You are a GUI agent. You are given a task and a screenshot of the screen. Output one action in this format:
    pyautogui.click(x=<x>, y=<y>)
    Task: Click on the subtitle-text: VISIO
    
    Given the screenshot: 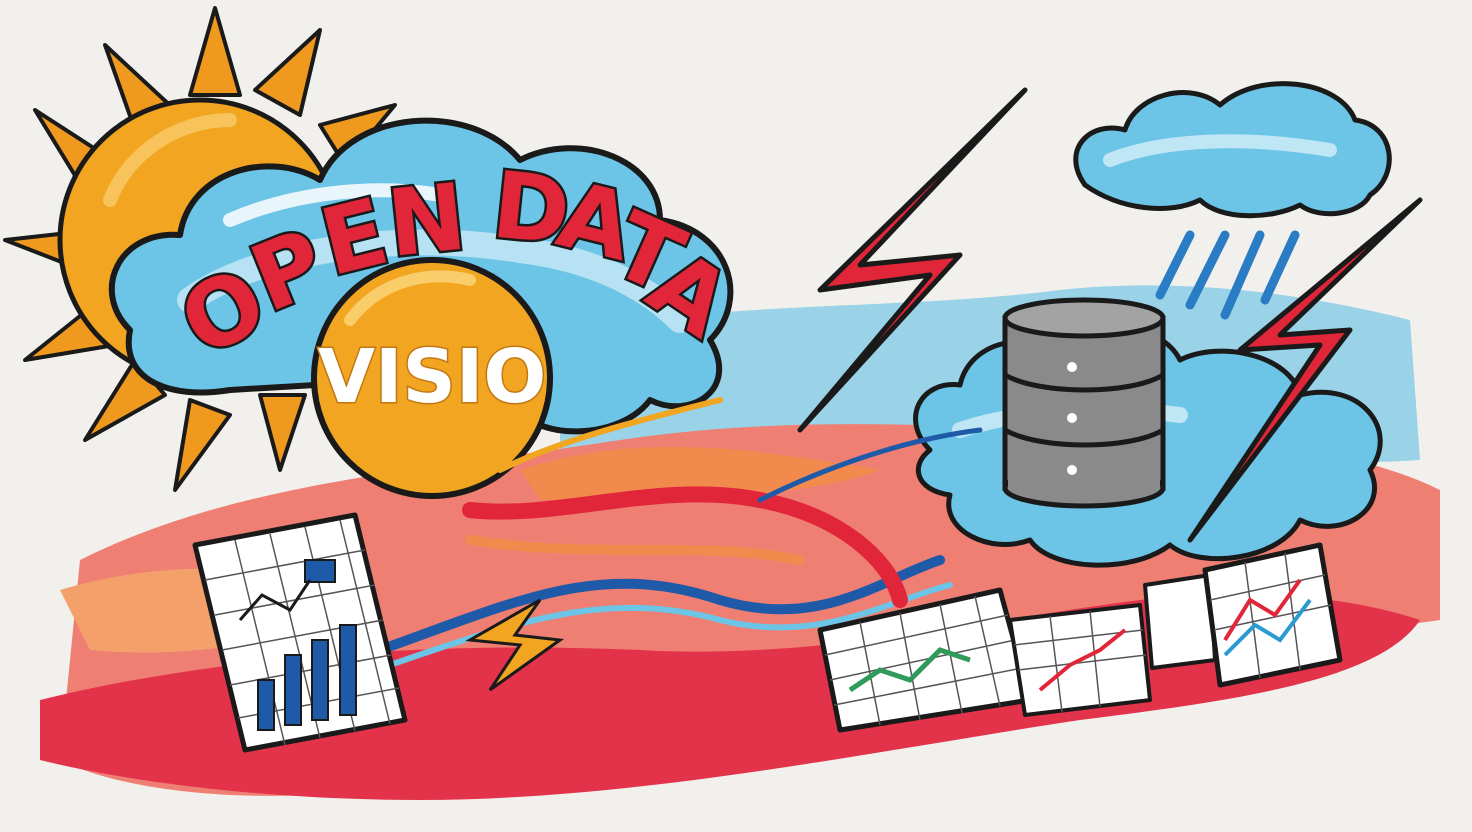 What is the action you would take?
    pyautogui.click(x=432, y=377)
    